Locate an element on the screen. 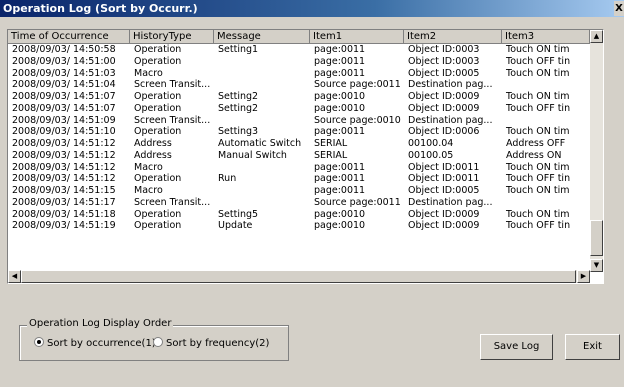 This screenshot has height=387, width=624. column-header: Message is located at coordinates (262, 37).